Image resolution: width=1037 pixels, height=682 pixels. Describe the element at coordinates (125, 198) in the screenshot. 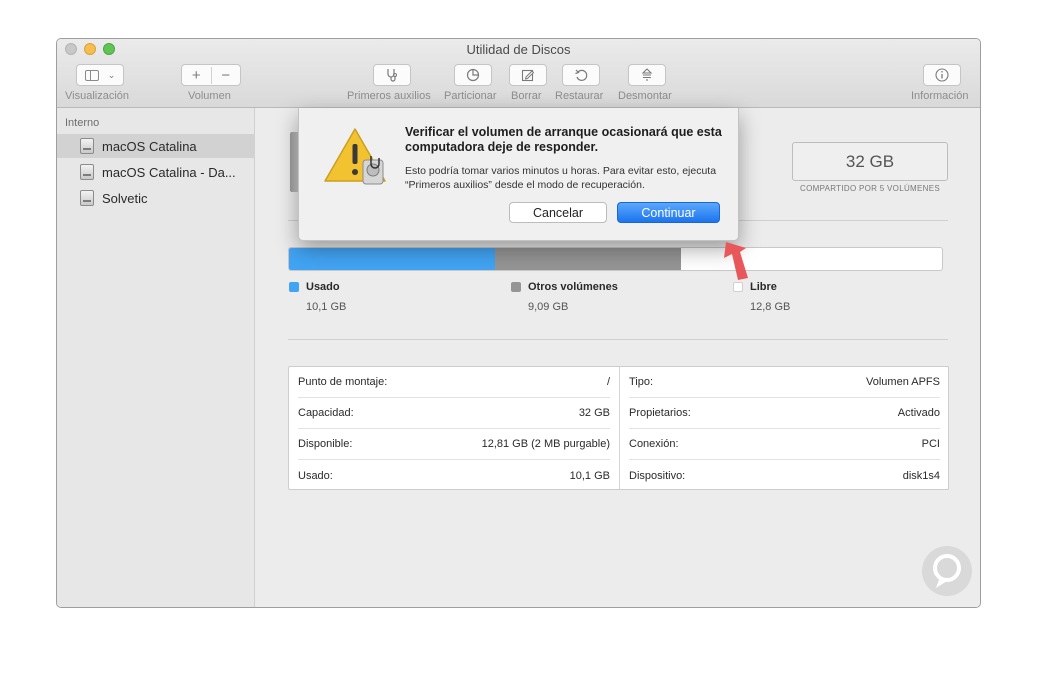

I see `sidebar-item-label: Solvetic` at that location.